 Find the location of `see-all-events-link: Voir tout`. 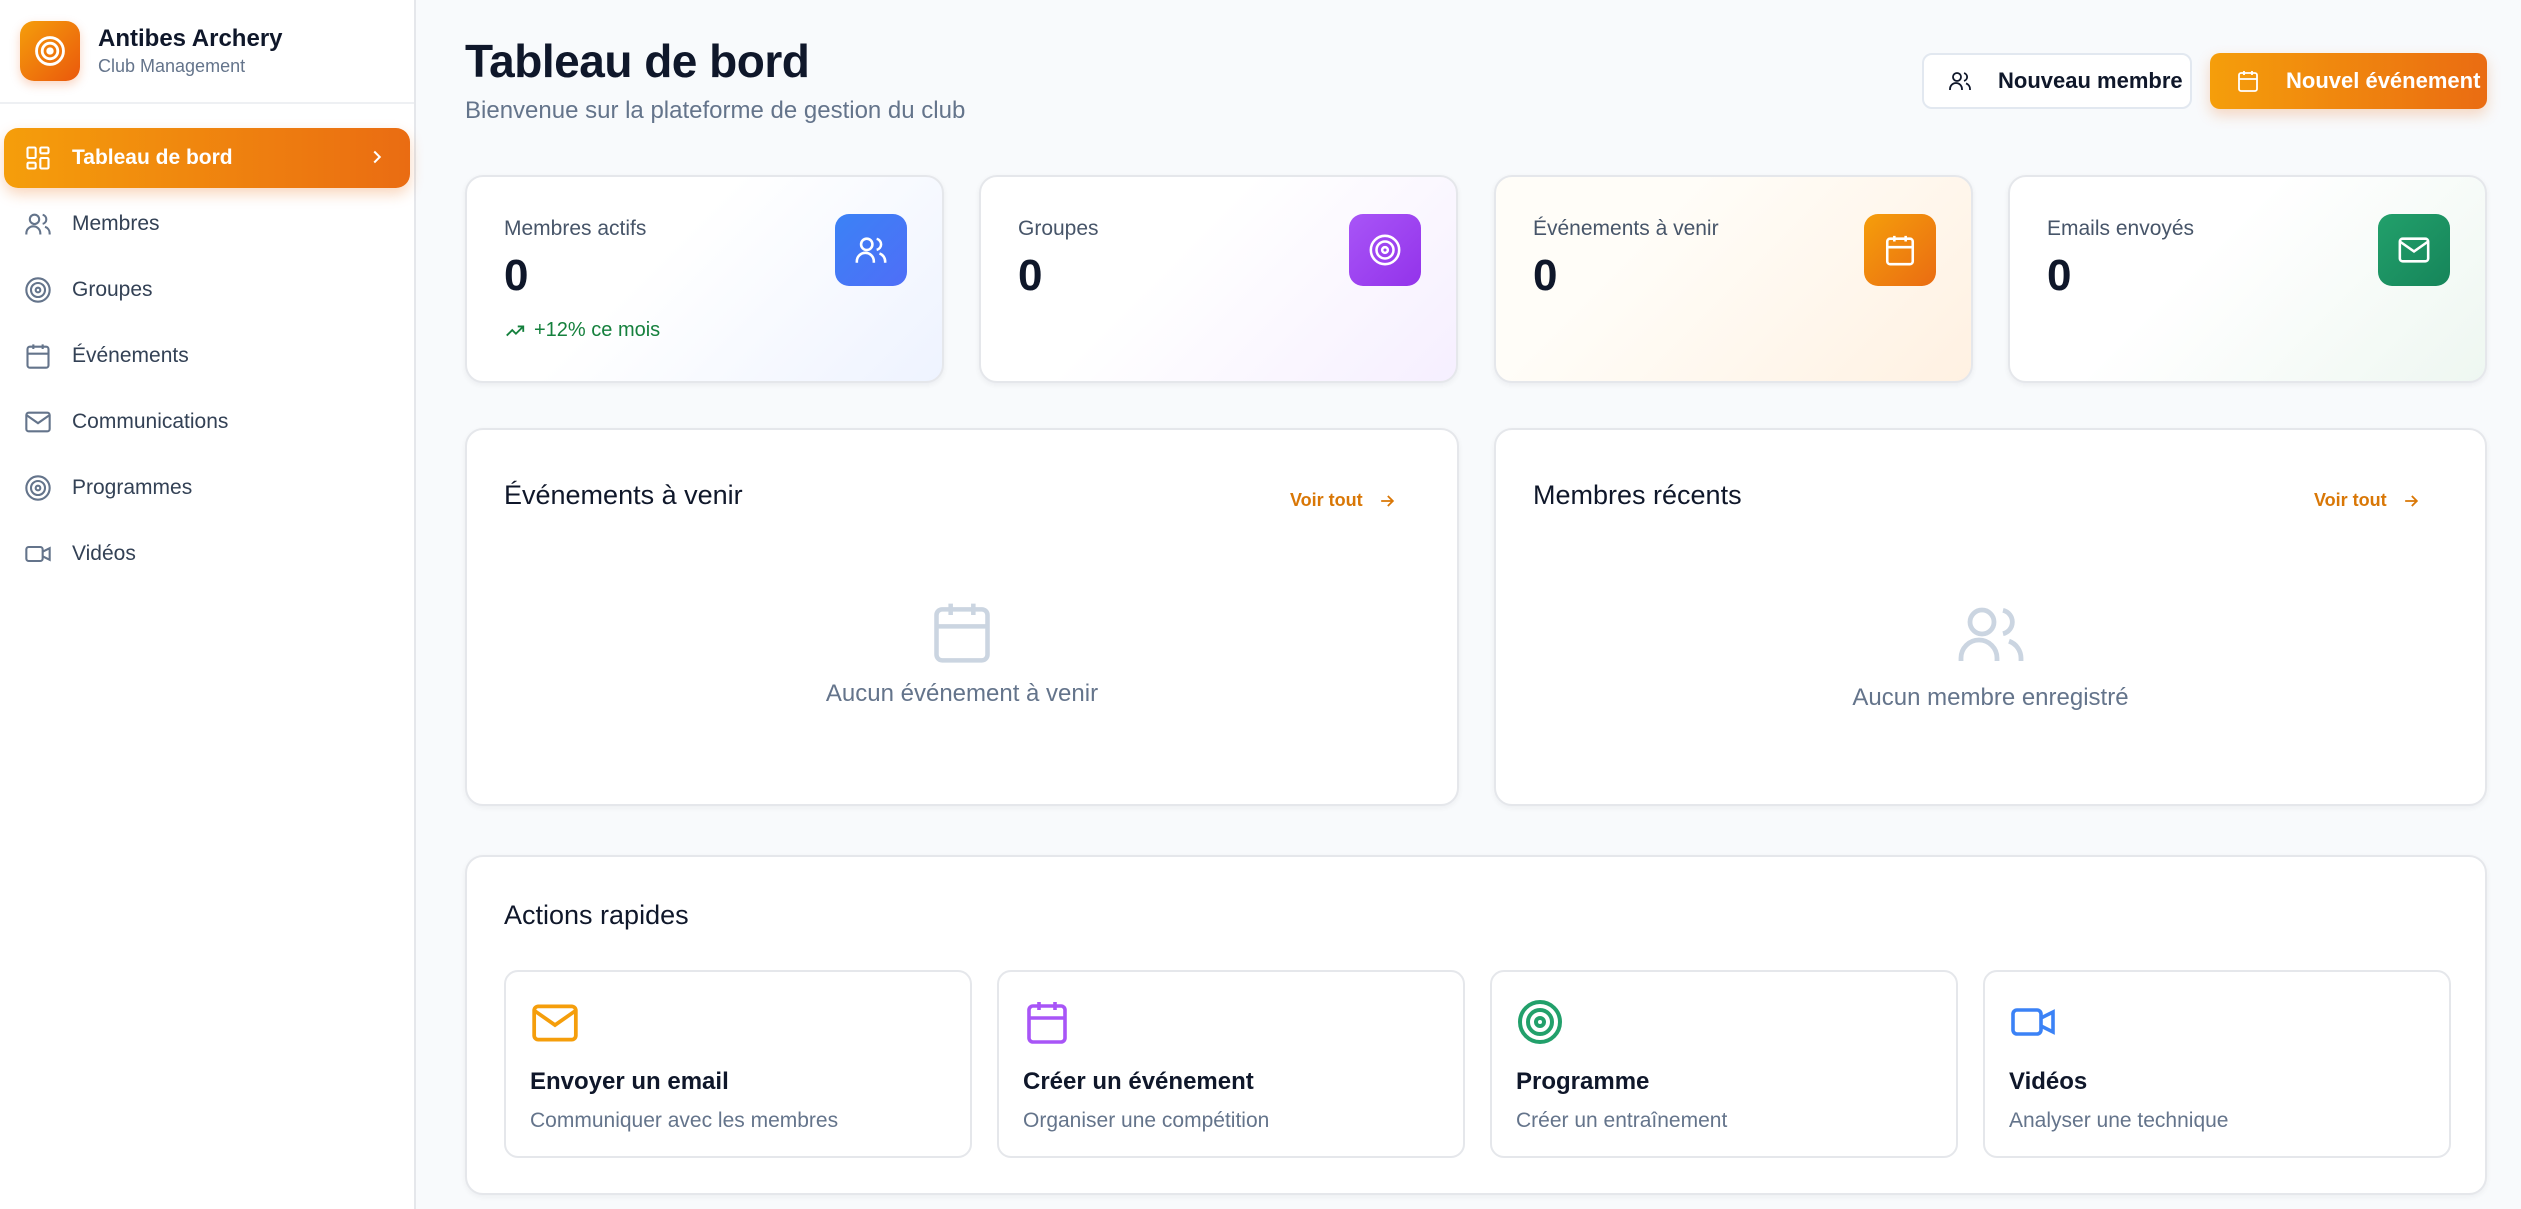

see-all-events-link: Voir tout is located at coordinates (1343, 500).